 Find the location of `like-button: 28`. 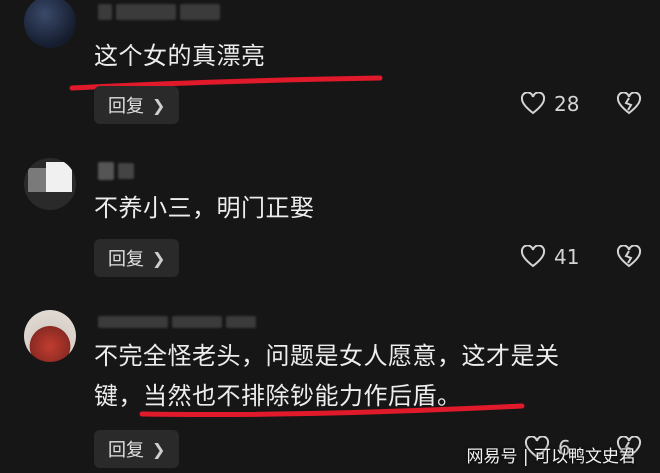

like-button: 28 is located at coordinates (549, 104).